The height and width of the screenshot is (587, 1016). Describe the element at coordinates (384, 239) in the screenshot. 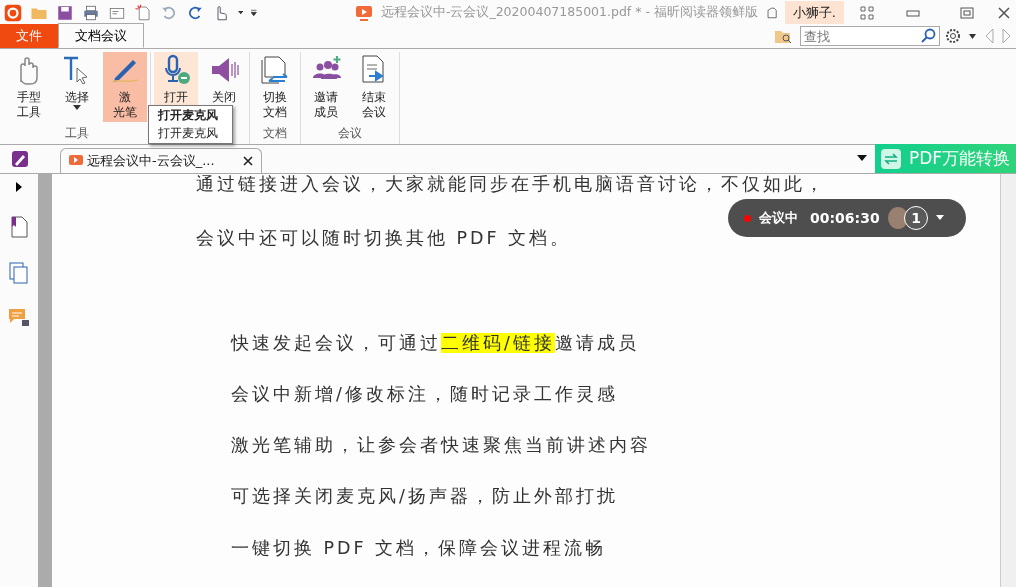

I see `paragraph: 会议中还可以随时切换其他 PDF 文档。` at that location.